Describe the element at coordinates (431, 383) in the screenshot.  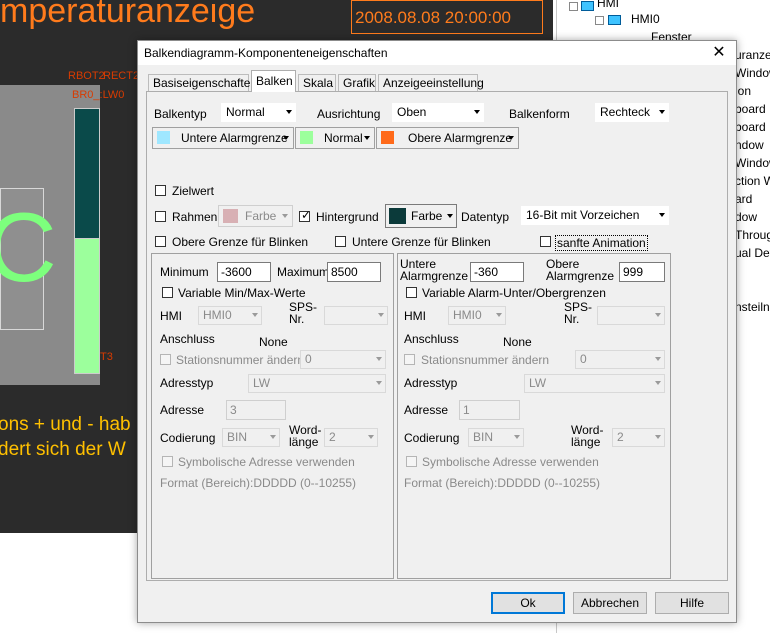
I see `adresstyp-label: Adresstyp` at that location.